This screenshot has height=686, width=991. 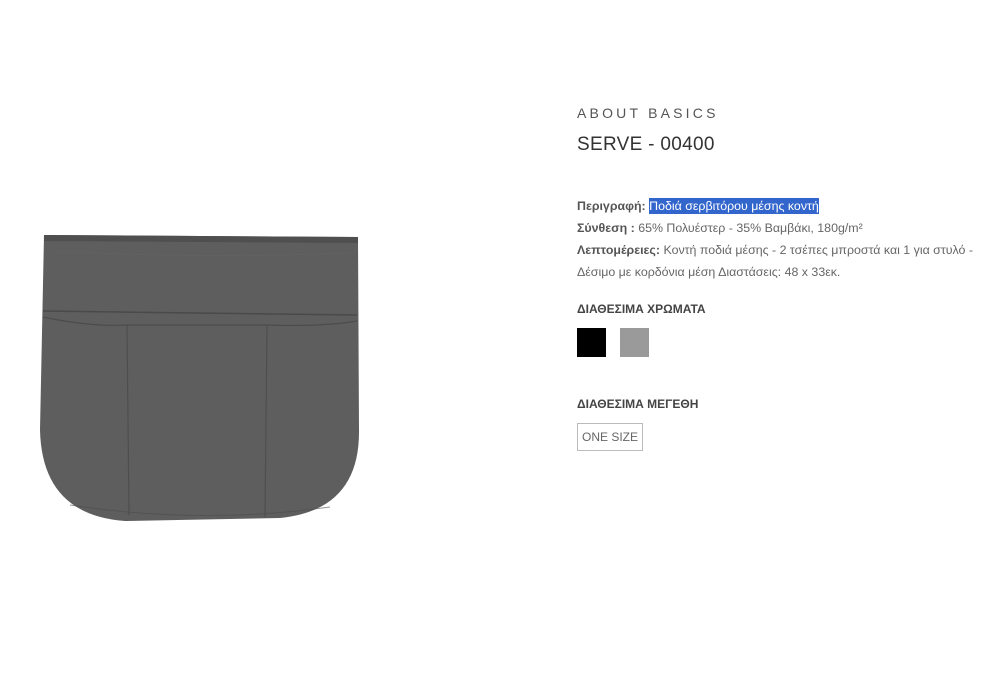 I want to click on product-image, so click(x=200, y=378).